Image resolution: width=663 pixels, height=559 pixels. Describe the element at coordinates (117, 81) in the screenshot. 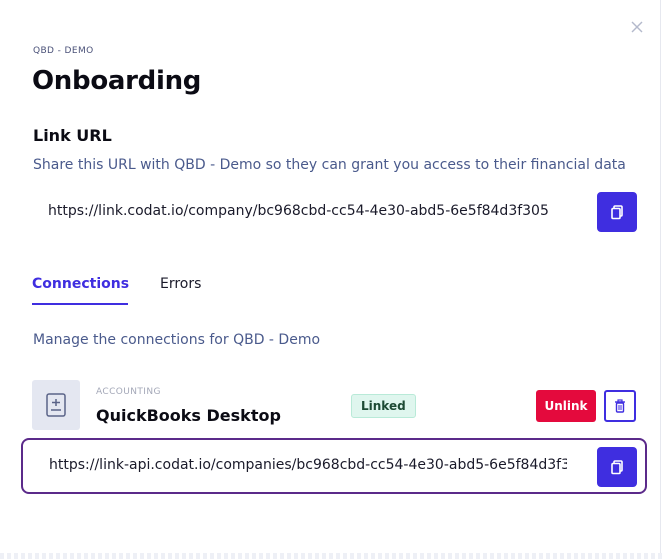

I see `page-title: Onboarding` at that location.